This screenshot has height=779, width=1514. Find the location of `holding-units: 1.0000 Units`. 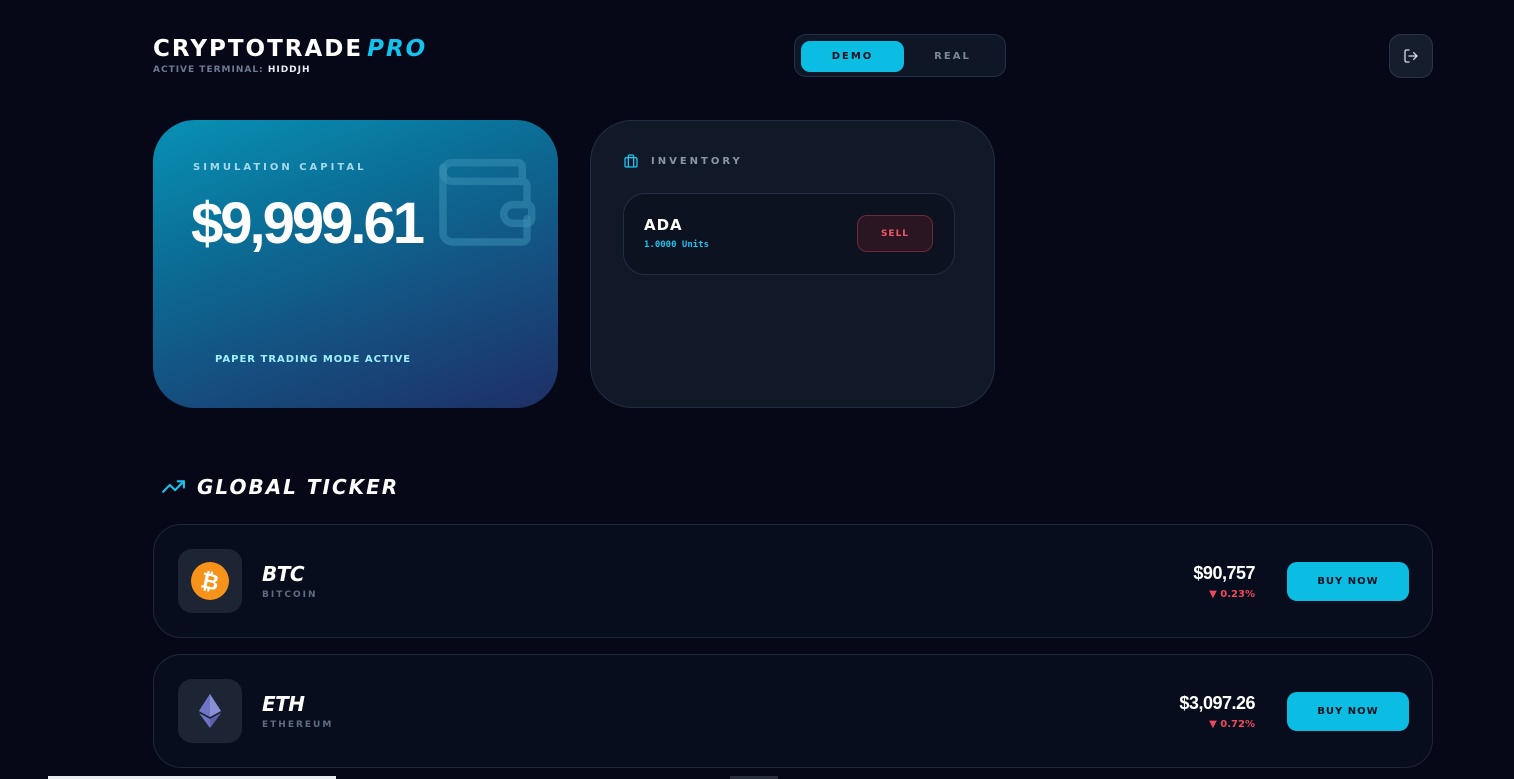

holding-units: 1.0000 Units is located at coordinates (677, 245).